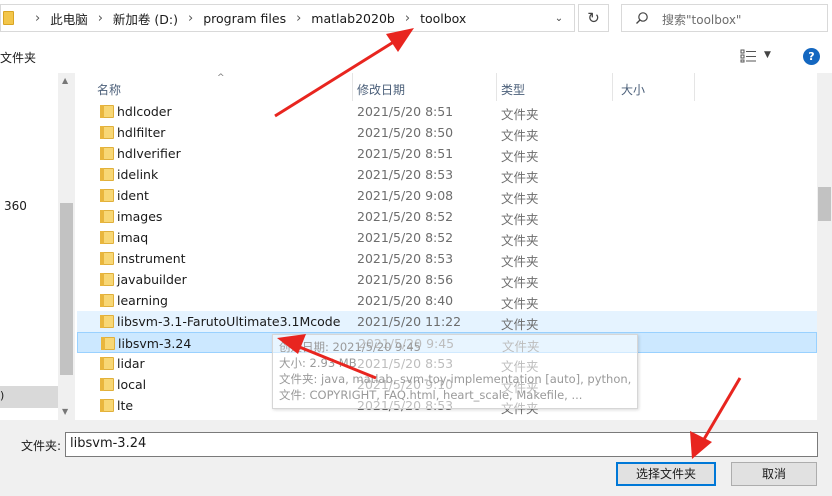 The height and width of the screenshot is (496, 832). I want to click on search-placeholder: 搜索"toolbox", so click(701, 19).